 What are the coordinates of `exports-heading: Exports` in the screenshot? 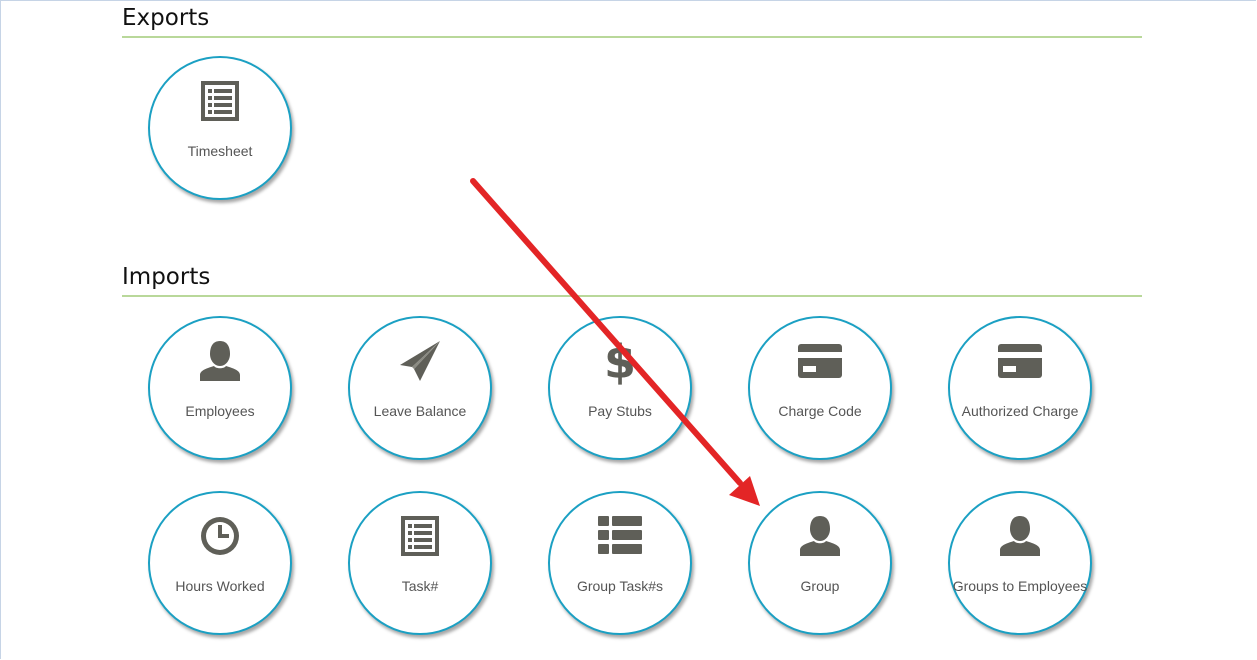 It's located at (632, 21).